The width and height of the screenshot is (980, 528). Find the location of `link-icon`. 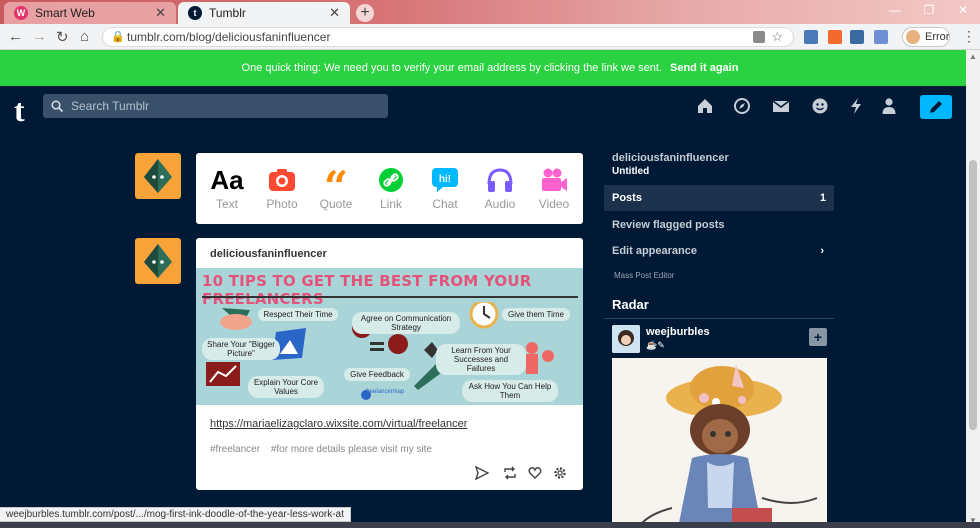

link-icon is located at coordinates (391, 180).